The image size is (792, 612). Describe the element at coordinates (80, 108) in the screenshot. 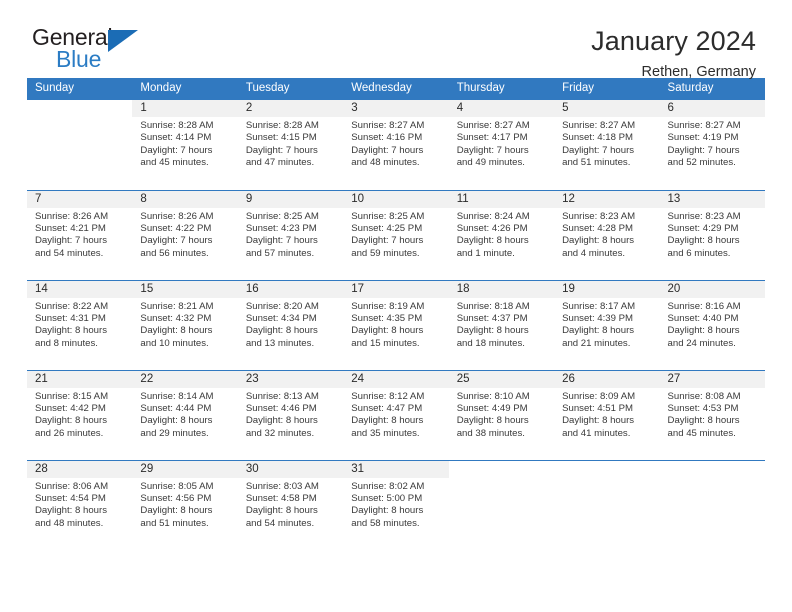

I see `day-number` at that location.